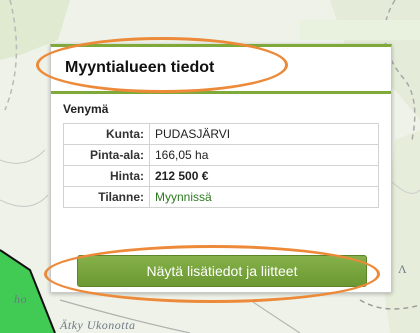 The height and width of the screenshot is (333, 420). Describe the element at coordinates (221, 92) in the screenshot. I see `popup-divider` at that location.